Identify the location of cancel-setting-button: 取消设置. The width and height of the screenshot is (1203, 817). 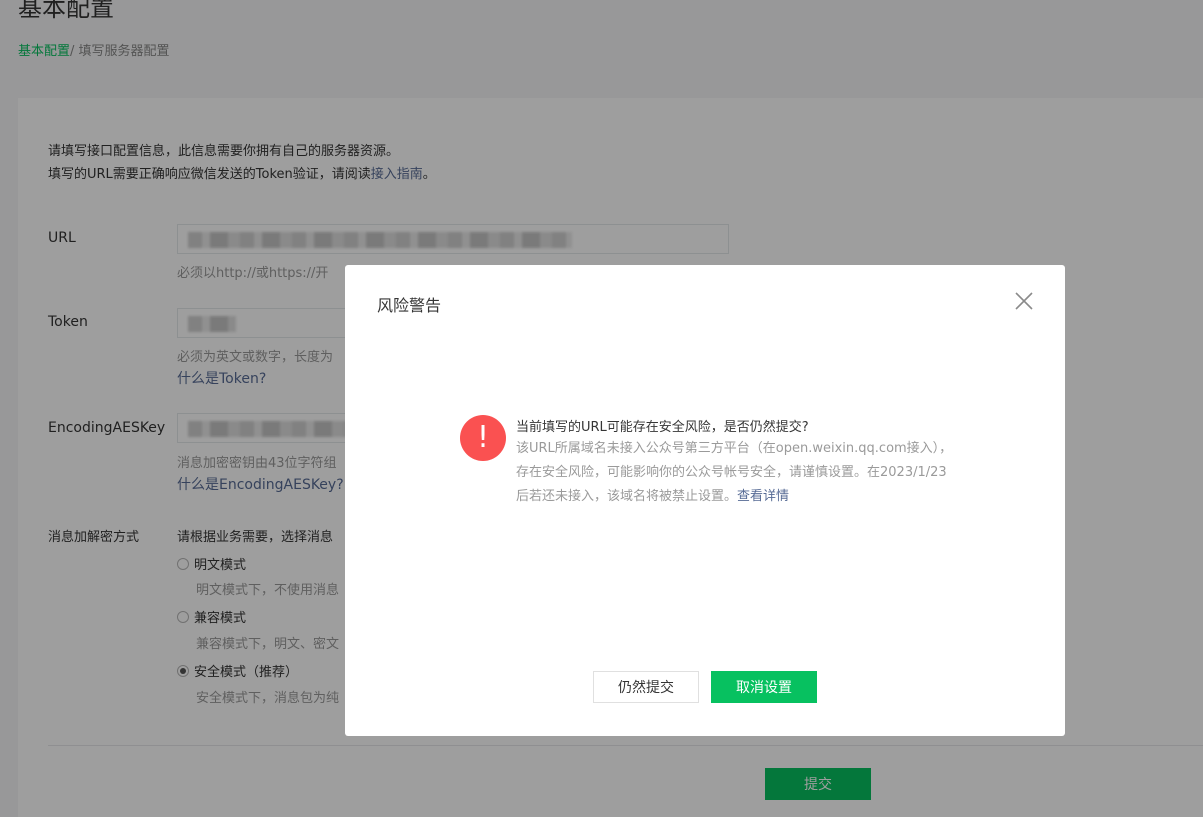
(764, 687).